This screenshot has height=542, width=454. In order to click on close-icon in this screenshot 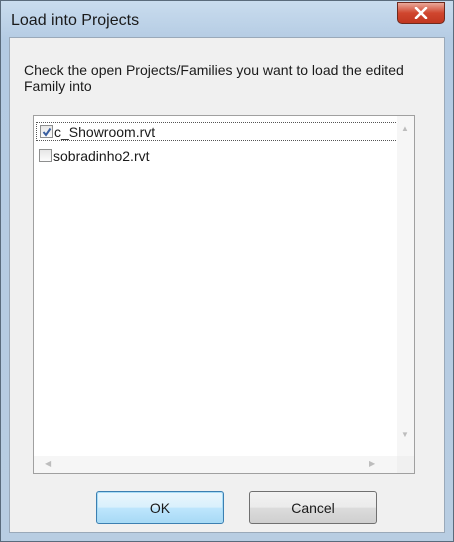, I will do `click(421, 13)`.